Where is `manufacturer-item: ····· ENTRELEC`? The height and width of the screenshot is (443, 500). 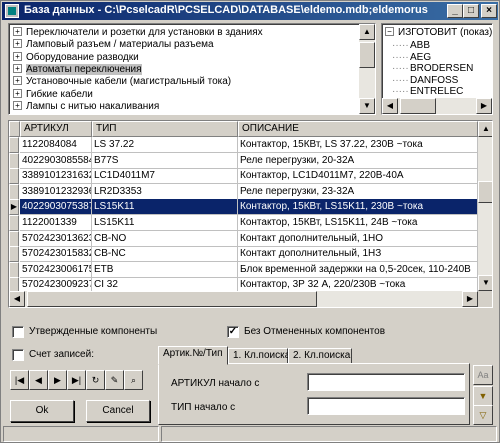
manufacturer-item: ····· ENTRELEC is located at coordinates (427, 92).